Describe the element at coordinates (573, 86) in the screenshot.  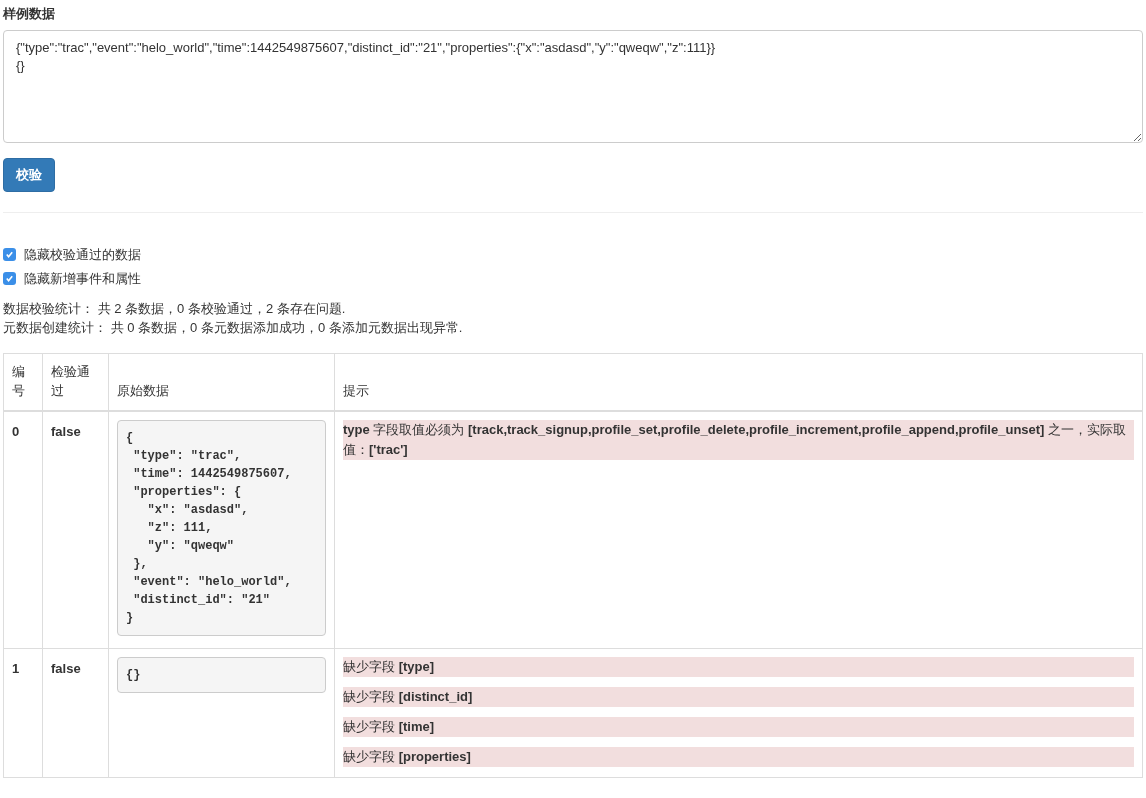
I see `sample-data-input: {"type":"trac","event":"helo_world","time":1442549875607,"distinct_id":"21","properties":{"x":"asdasd","y":"qweqw","z":111}} {}` at that location.